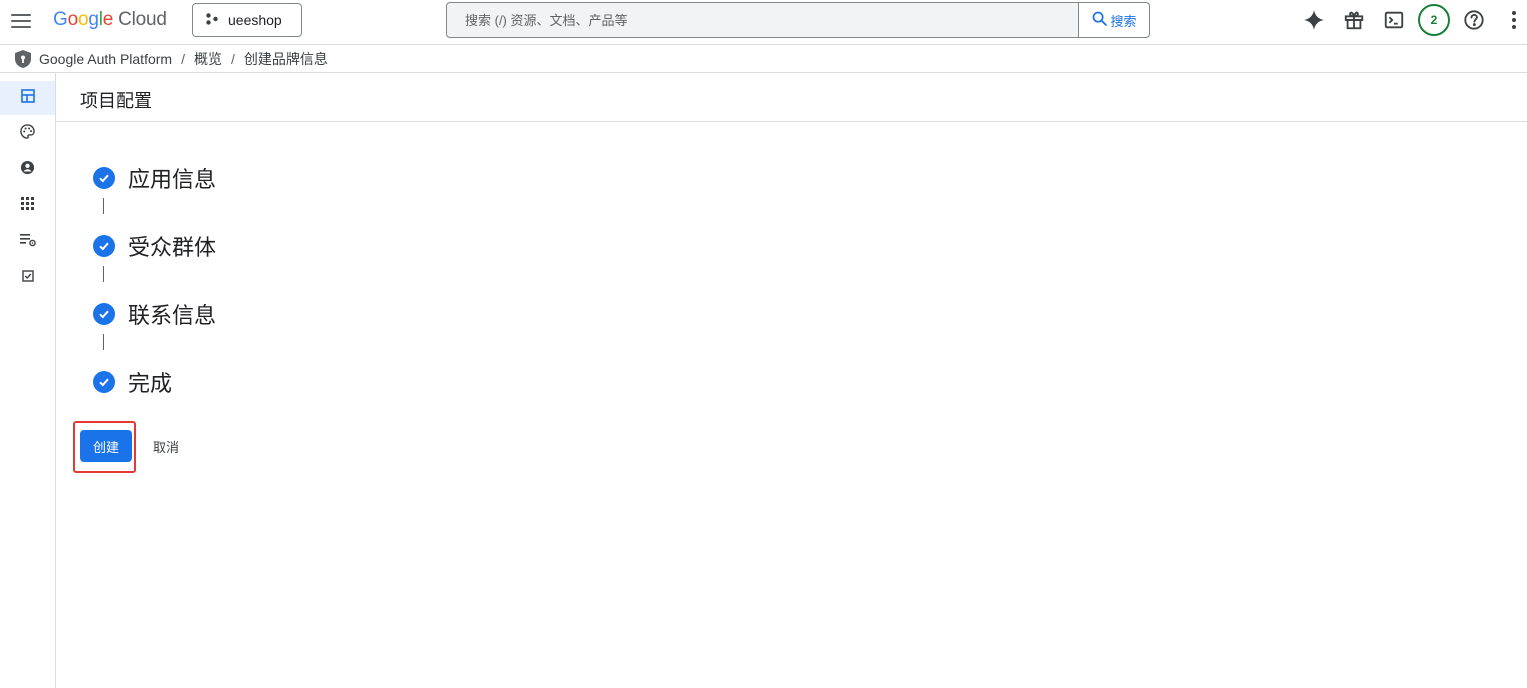  I want to click on stepper-step-finish: 完成, so click(132, 382).